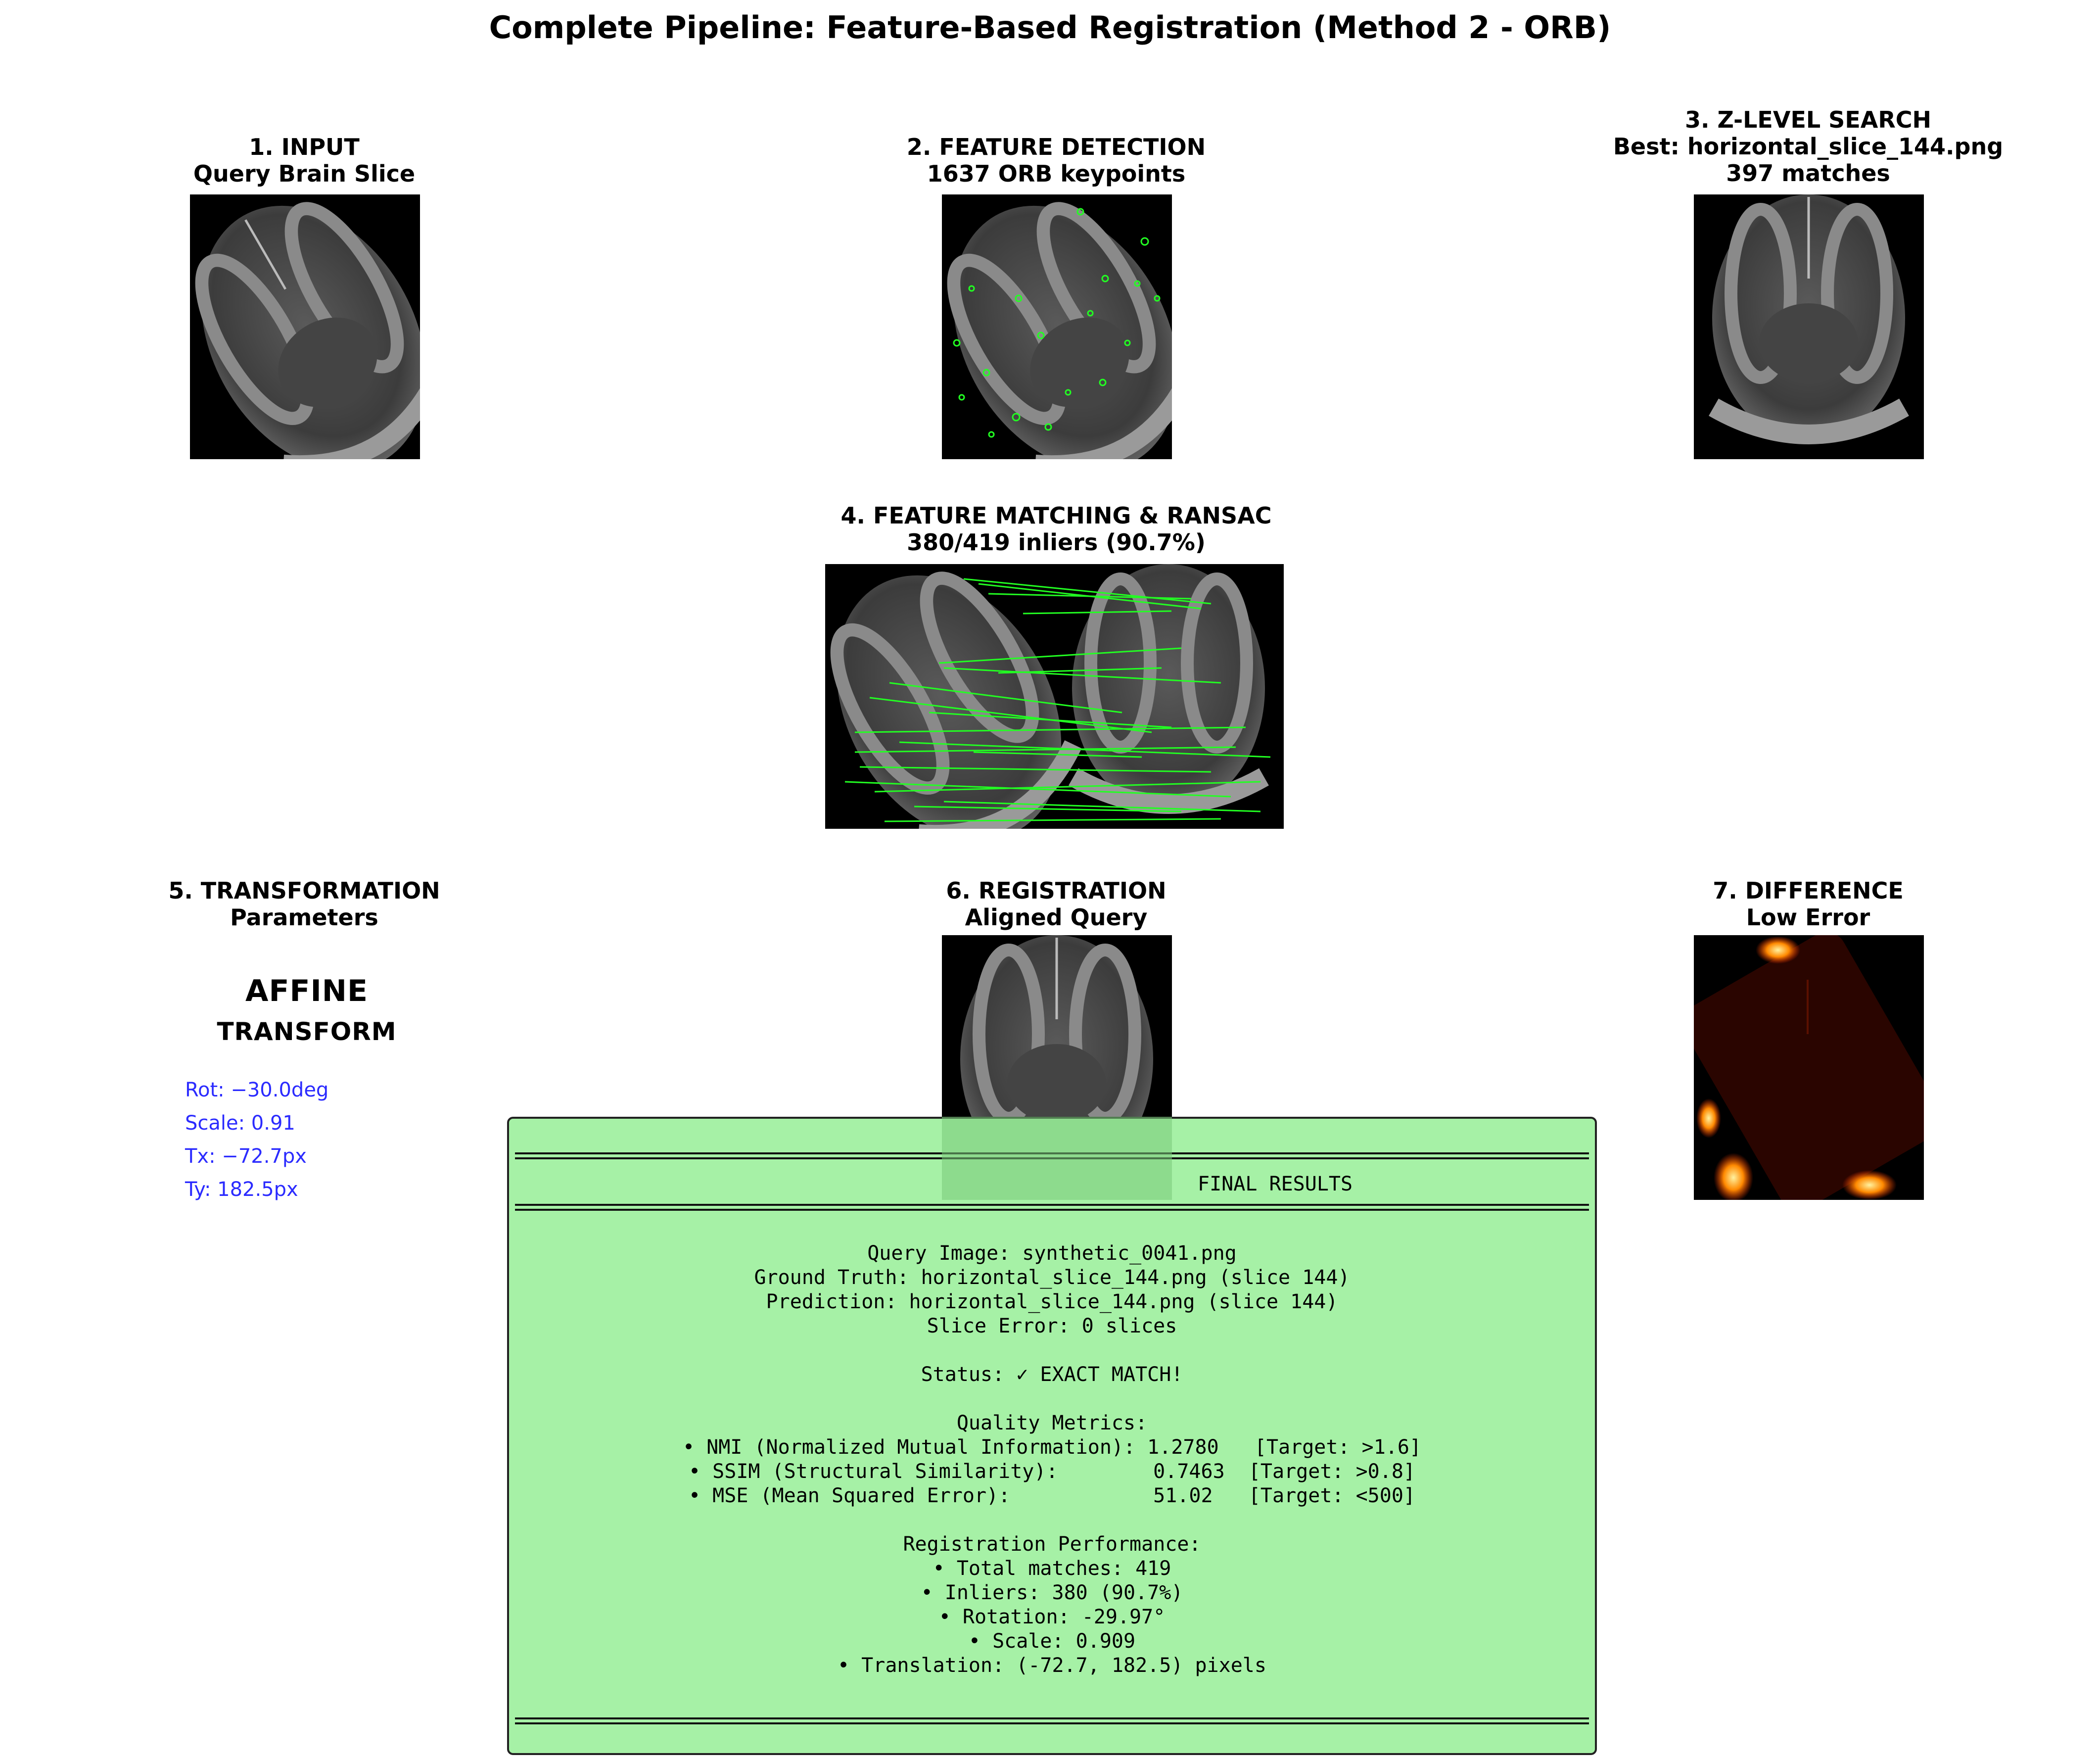 This screenshot has width=2100, height=1759. I want to click on results-line: Slice Error: 0 slices, so click(1052, 1326).